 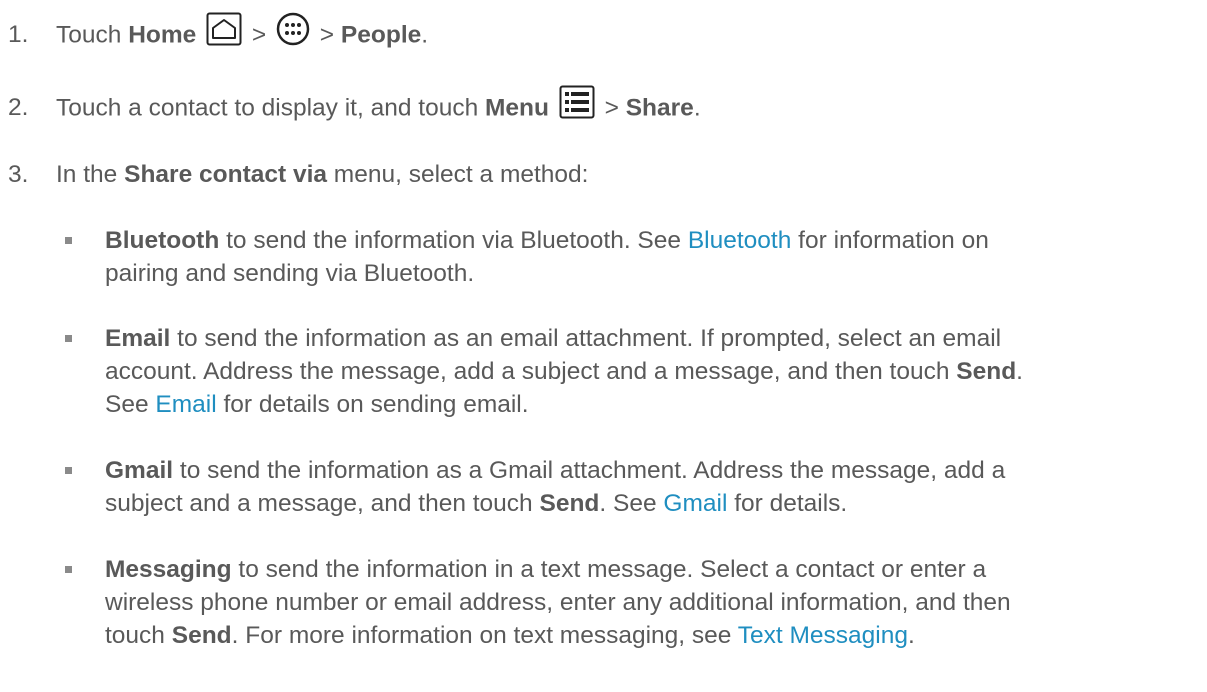 What do you see at coordinates (185, 404) in the screenshot?
I see `email-link: Email` at bounding box center [185, 404].